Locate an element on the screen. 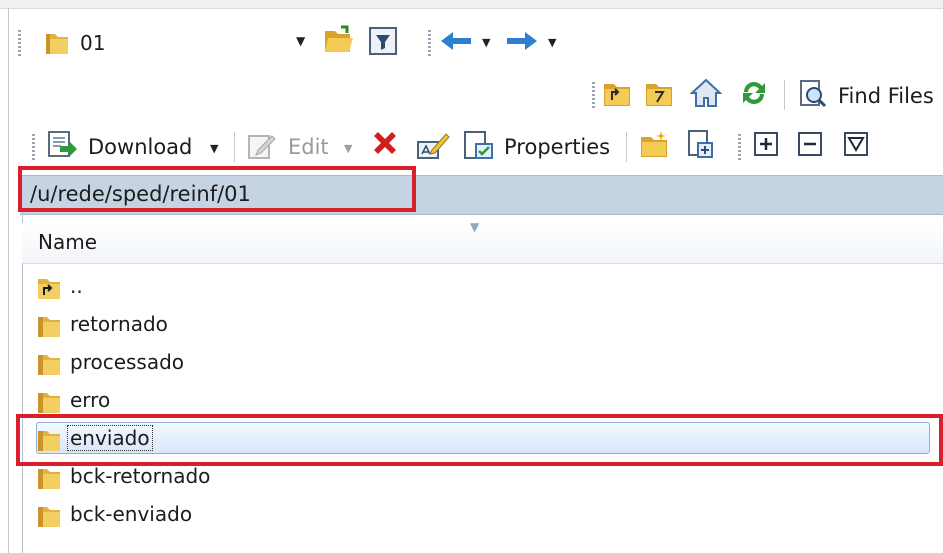 This screenshot has height=553, width=943. edit-dropdown-icon: ▼ is located at coordinates (348, 148).